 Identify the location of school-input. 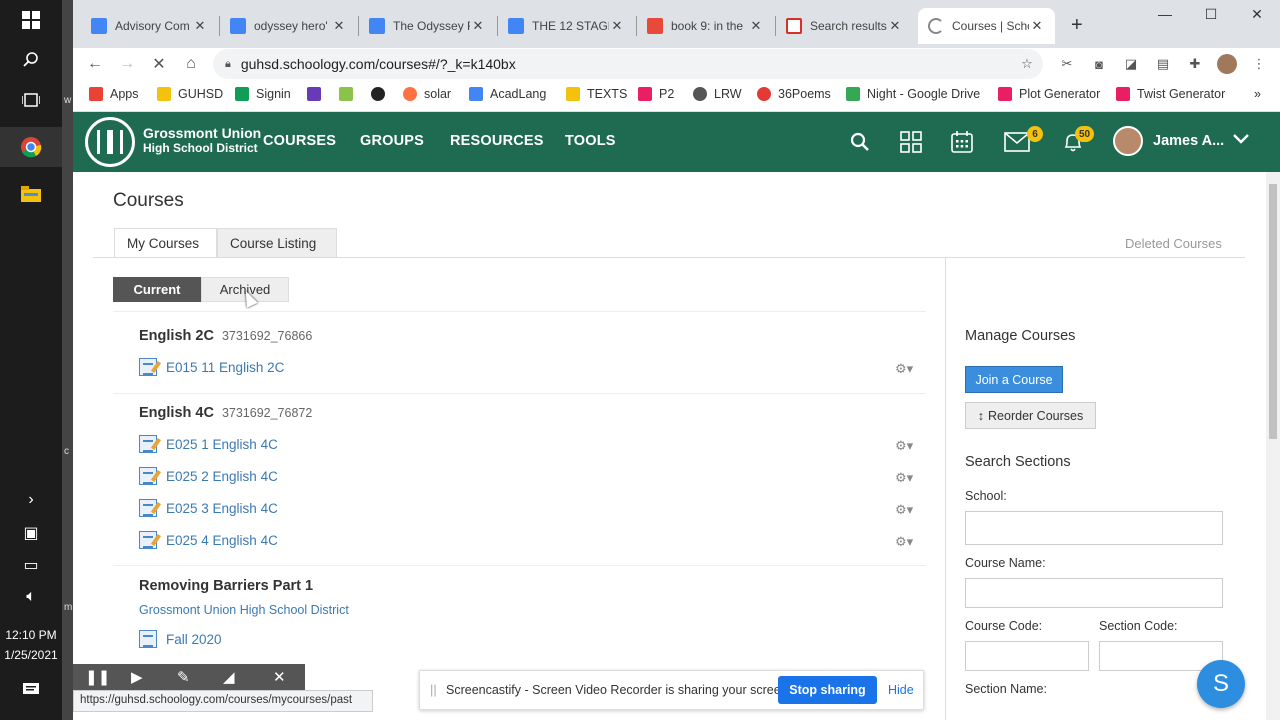
(1094, 528).